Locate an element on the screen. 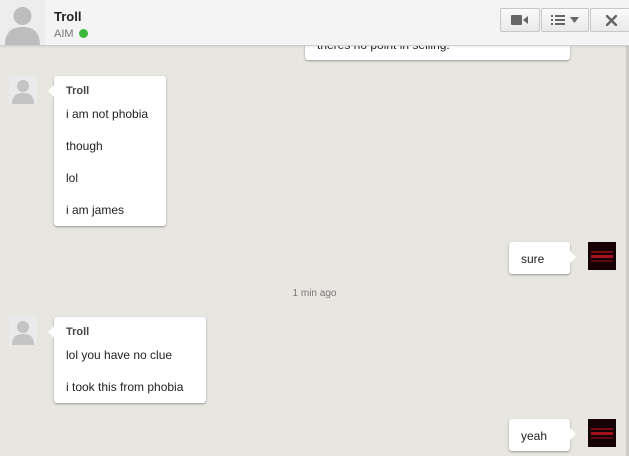  close-icon is located at coordinates (611, 20).